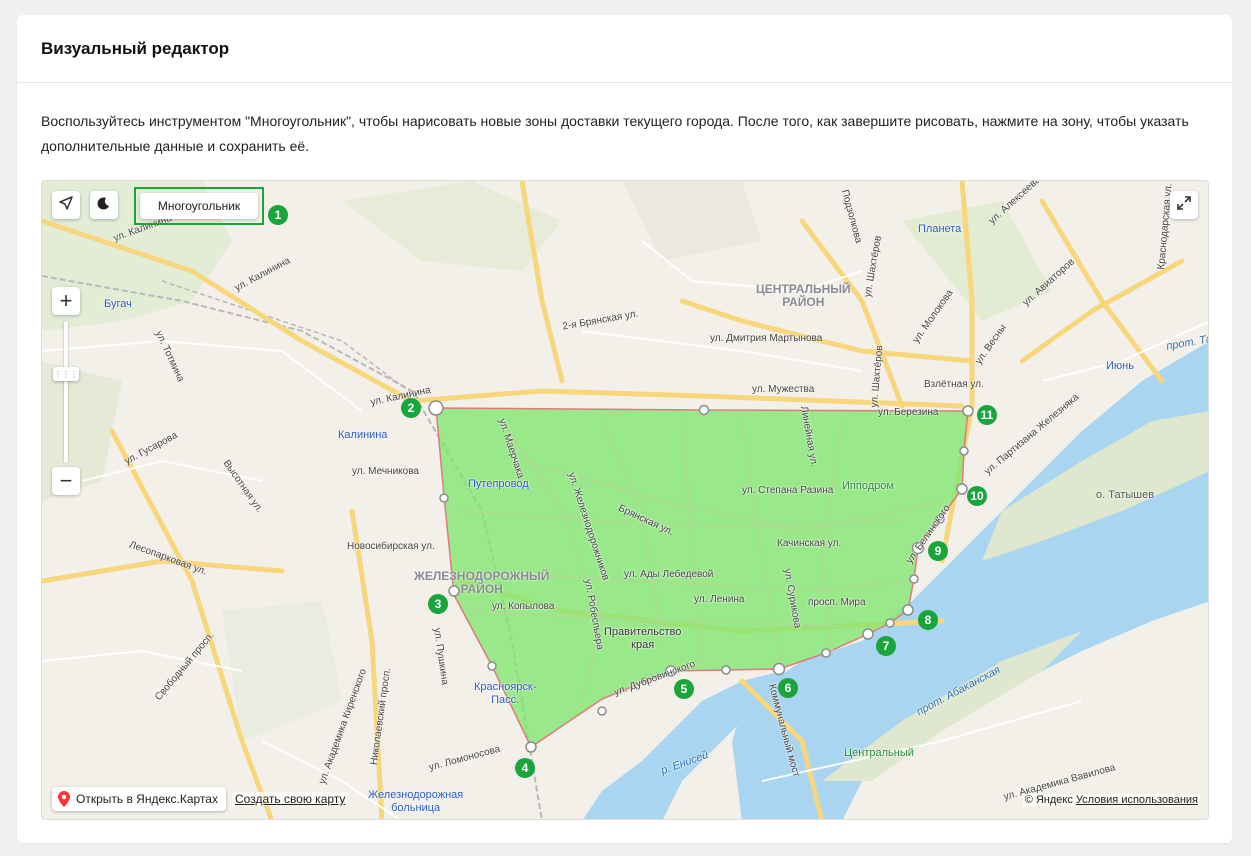 The width and height of the screenshot is (1251, 856). I want to click on expand-icon, so click(1184, 205).